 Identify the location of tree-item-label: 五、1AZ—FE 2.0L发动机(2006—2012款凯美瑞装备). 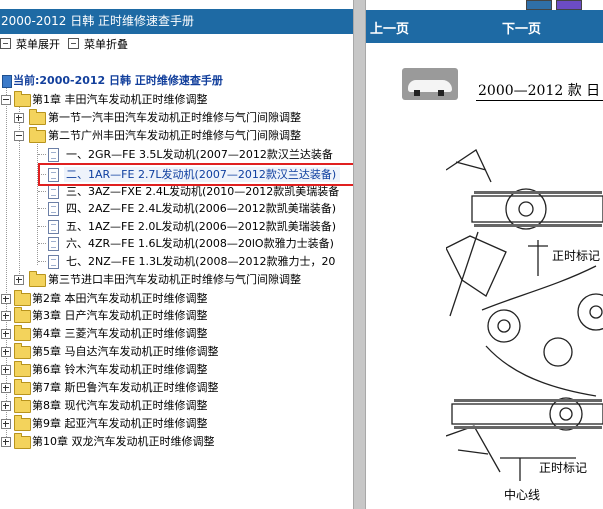
(201, 226).